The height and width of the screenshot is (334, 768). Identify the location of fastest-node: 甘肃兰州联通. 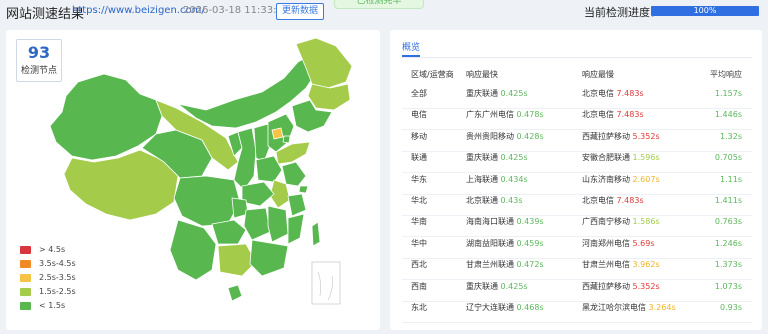
(490, 265).